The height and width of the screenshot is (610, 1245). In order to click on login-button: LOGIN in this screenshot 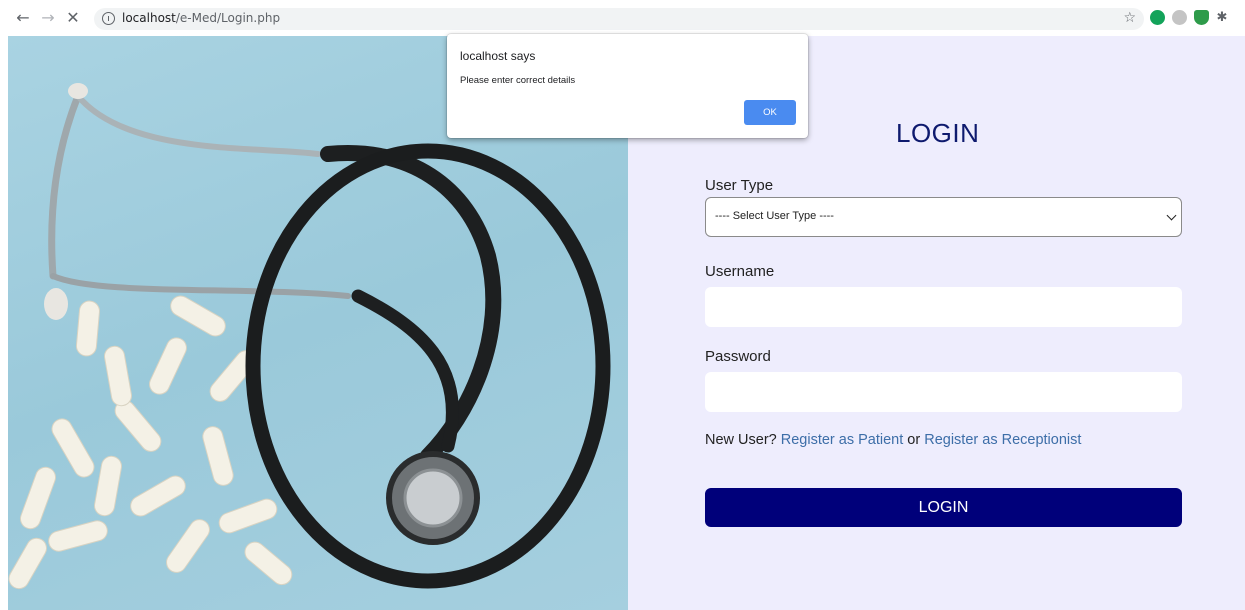, I will do `click(943, 507)`.